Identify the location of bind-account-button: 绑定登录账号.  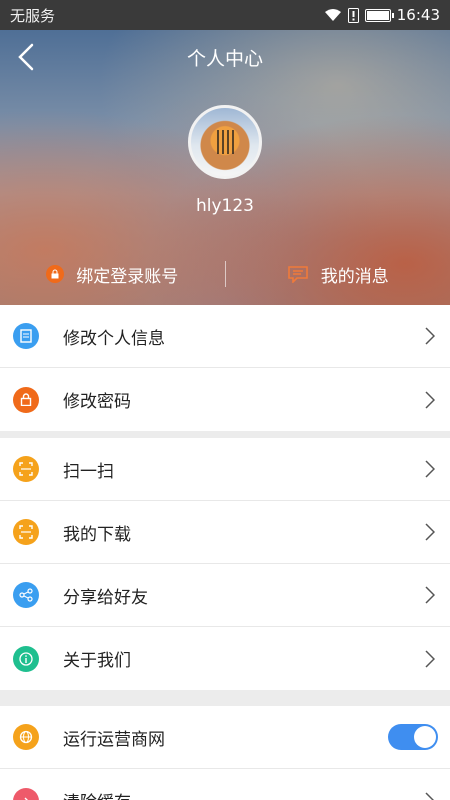
(112, 274).